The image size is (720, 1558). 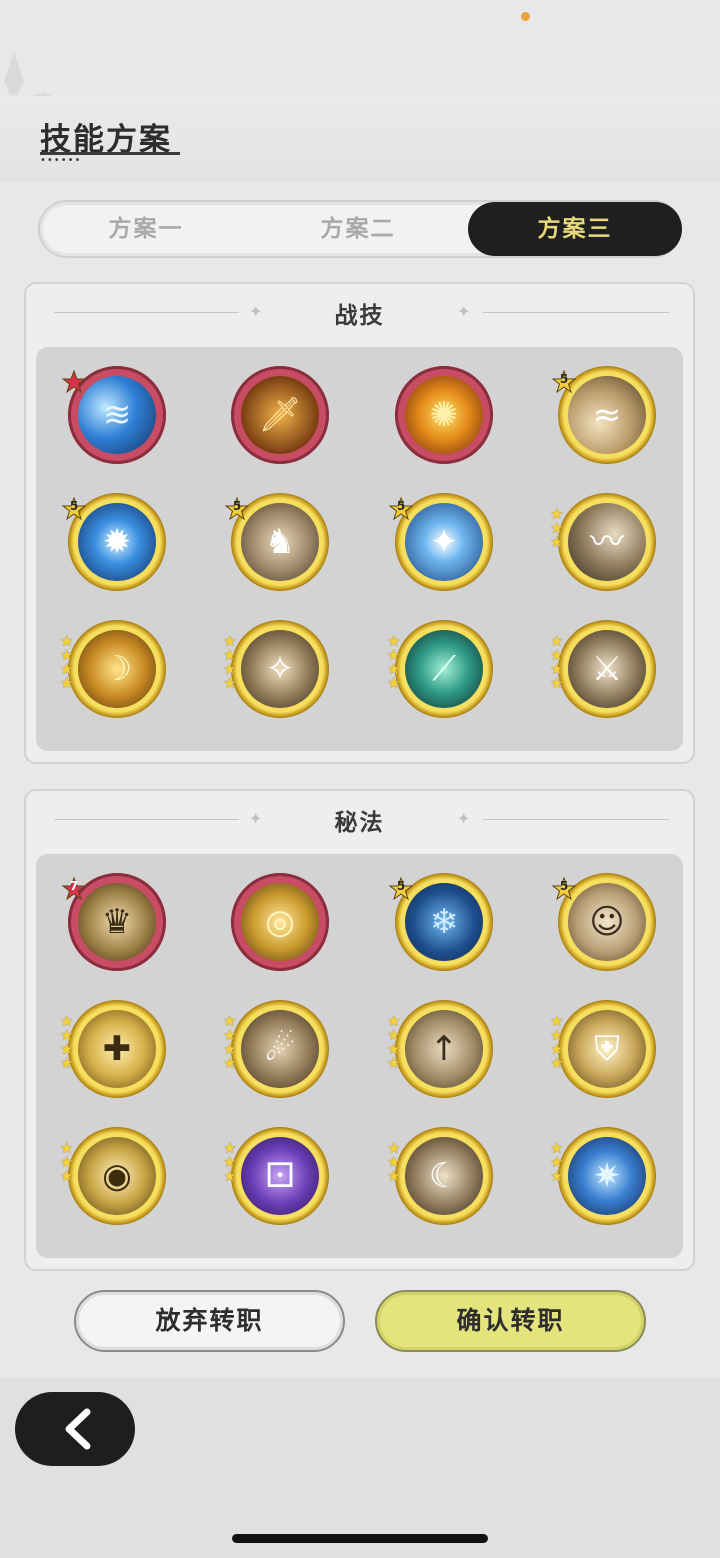 I want to click on secret-panel-title: 秘法, so click(x=359, y=823).